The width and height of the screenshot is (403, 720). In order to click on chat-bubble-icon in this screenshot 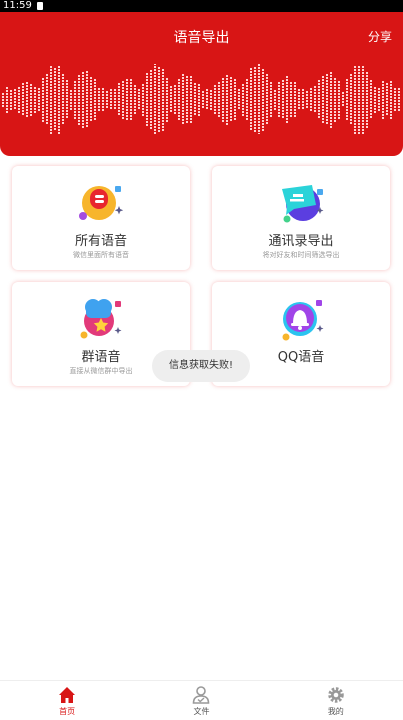, I will do `click(303, 204)`.